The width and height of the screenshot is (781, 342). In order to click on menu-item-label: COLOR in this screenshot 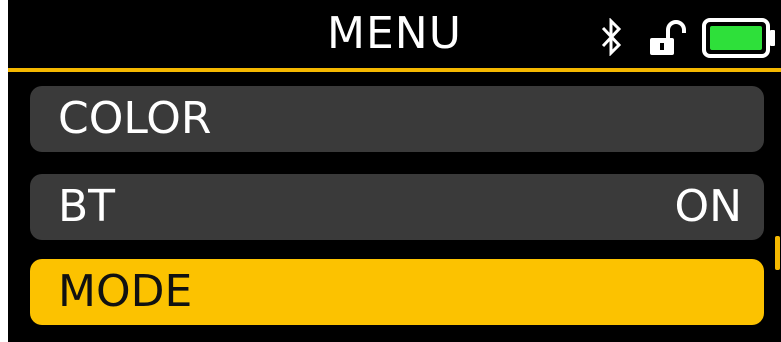, I will do `click(135, 118)`.